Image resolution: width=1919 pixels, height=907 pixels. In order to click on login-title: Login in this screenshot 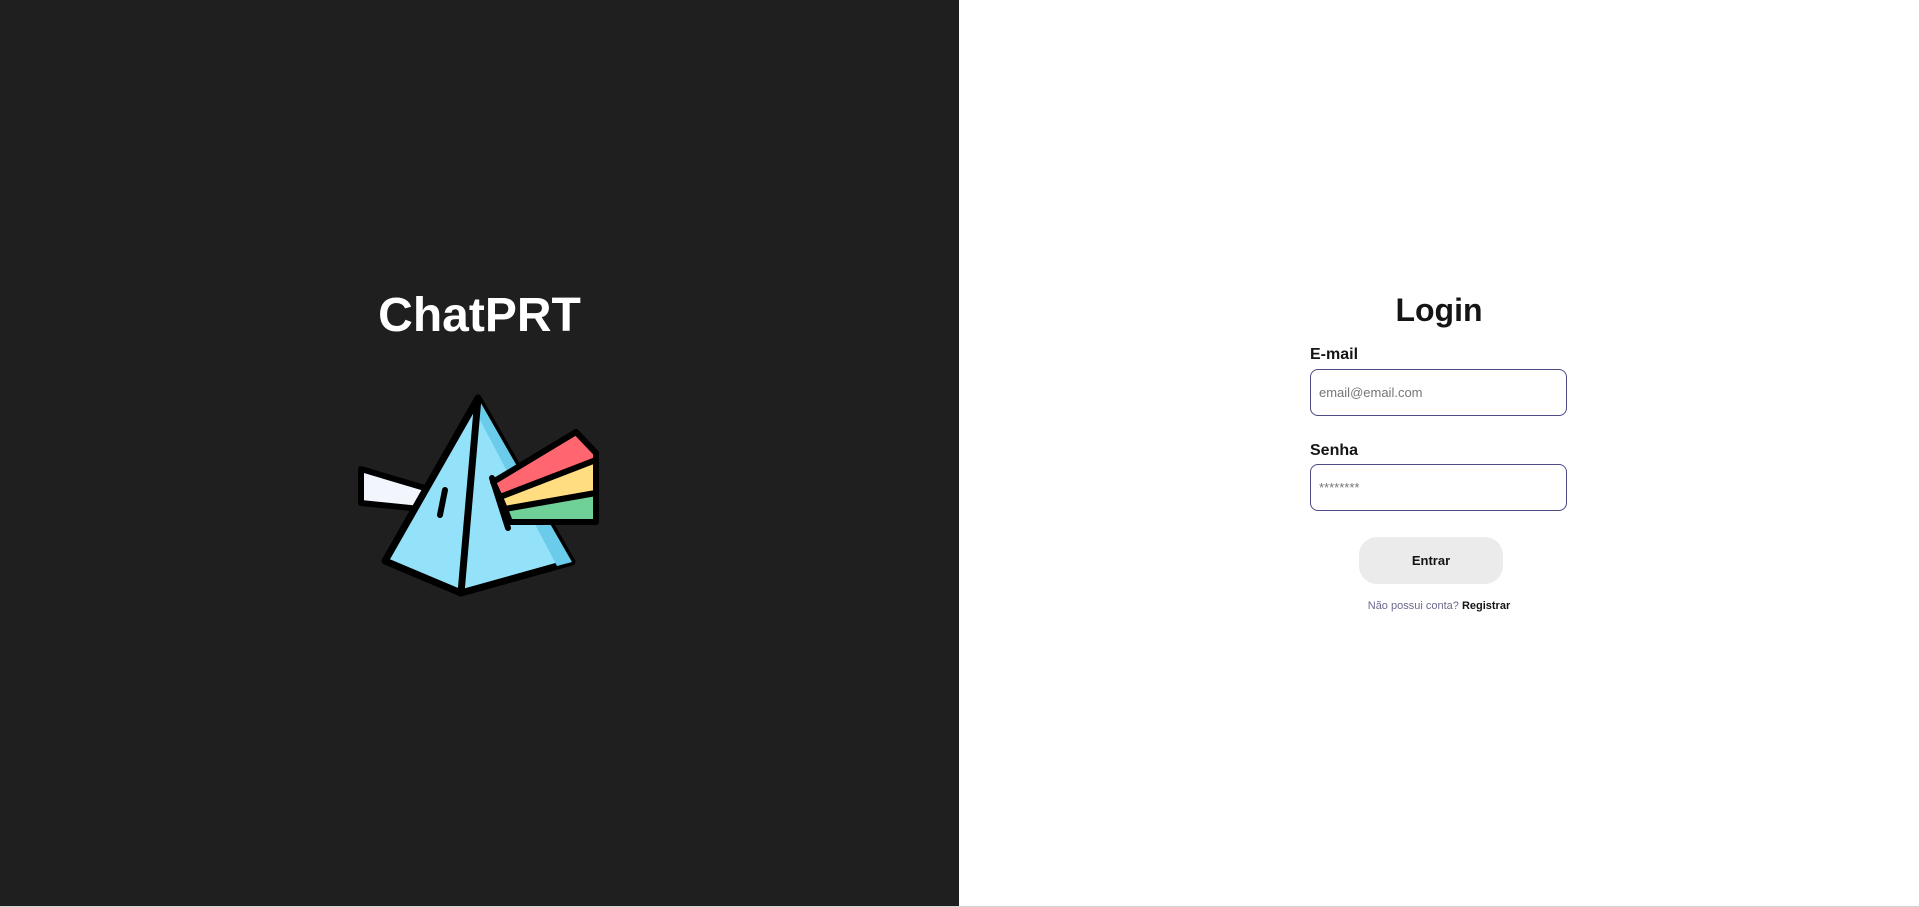, I will do `click(1439, 310)`.